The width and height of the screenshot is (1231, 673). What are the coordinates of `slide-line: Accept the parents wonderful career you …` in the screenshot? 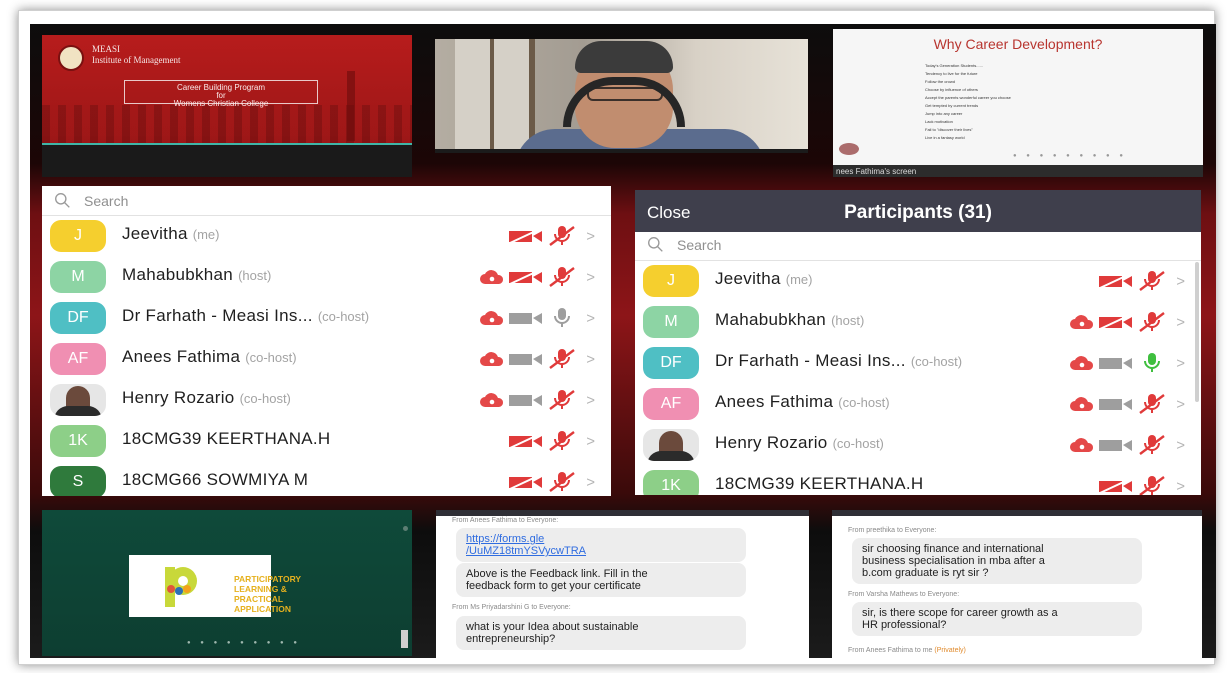 It's located at (968, 97).